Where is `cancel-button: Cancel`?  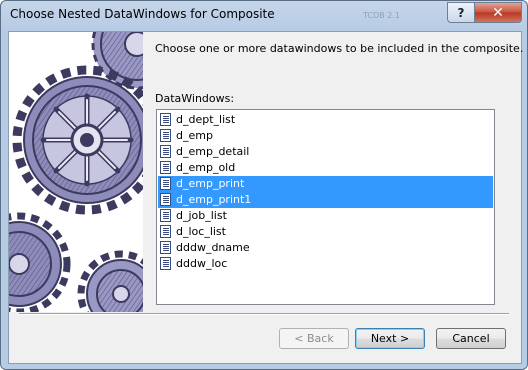
cancel-button: Cancel is located at coordinates (471, 338).